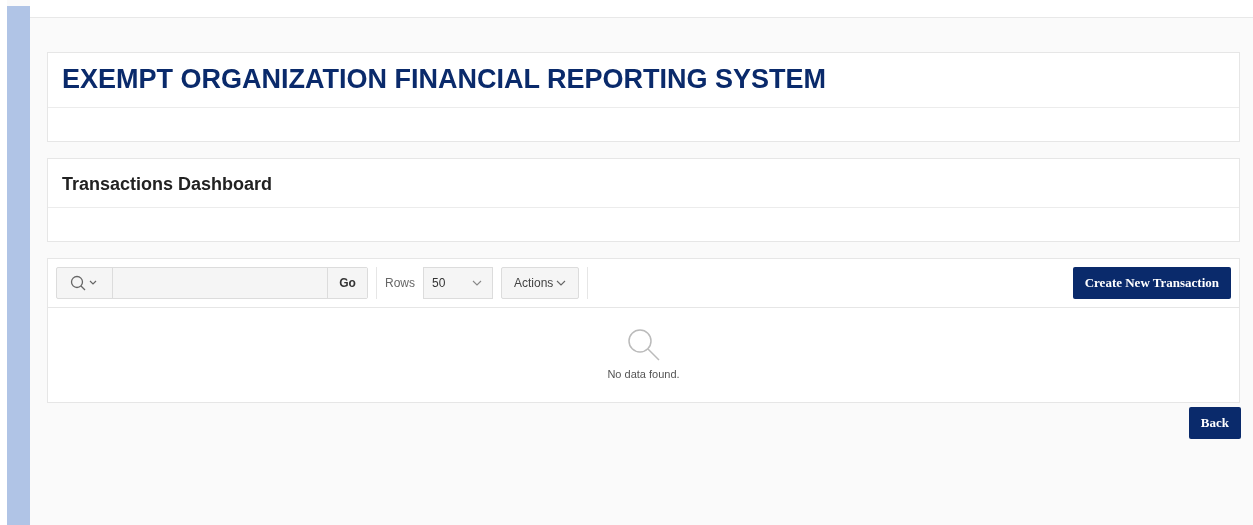 The image size is (1253, 525). What do you see at coordinates (167, 184) in the screenshot?
I see `panel-title: Transactions Dashboard` at bounding box center [167, 184].